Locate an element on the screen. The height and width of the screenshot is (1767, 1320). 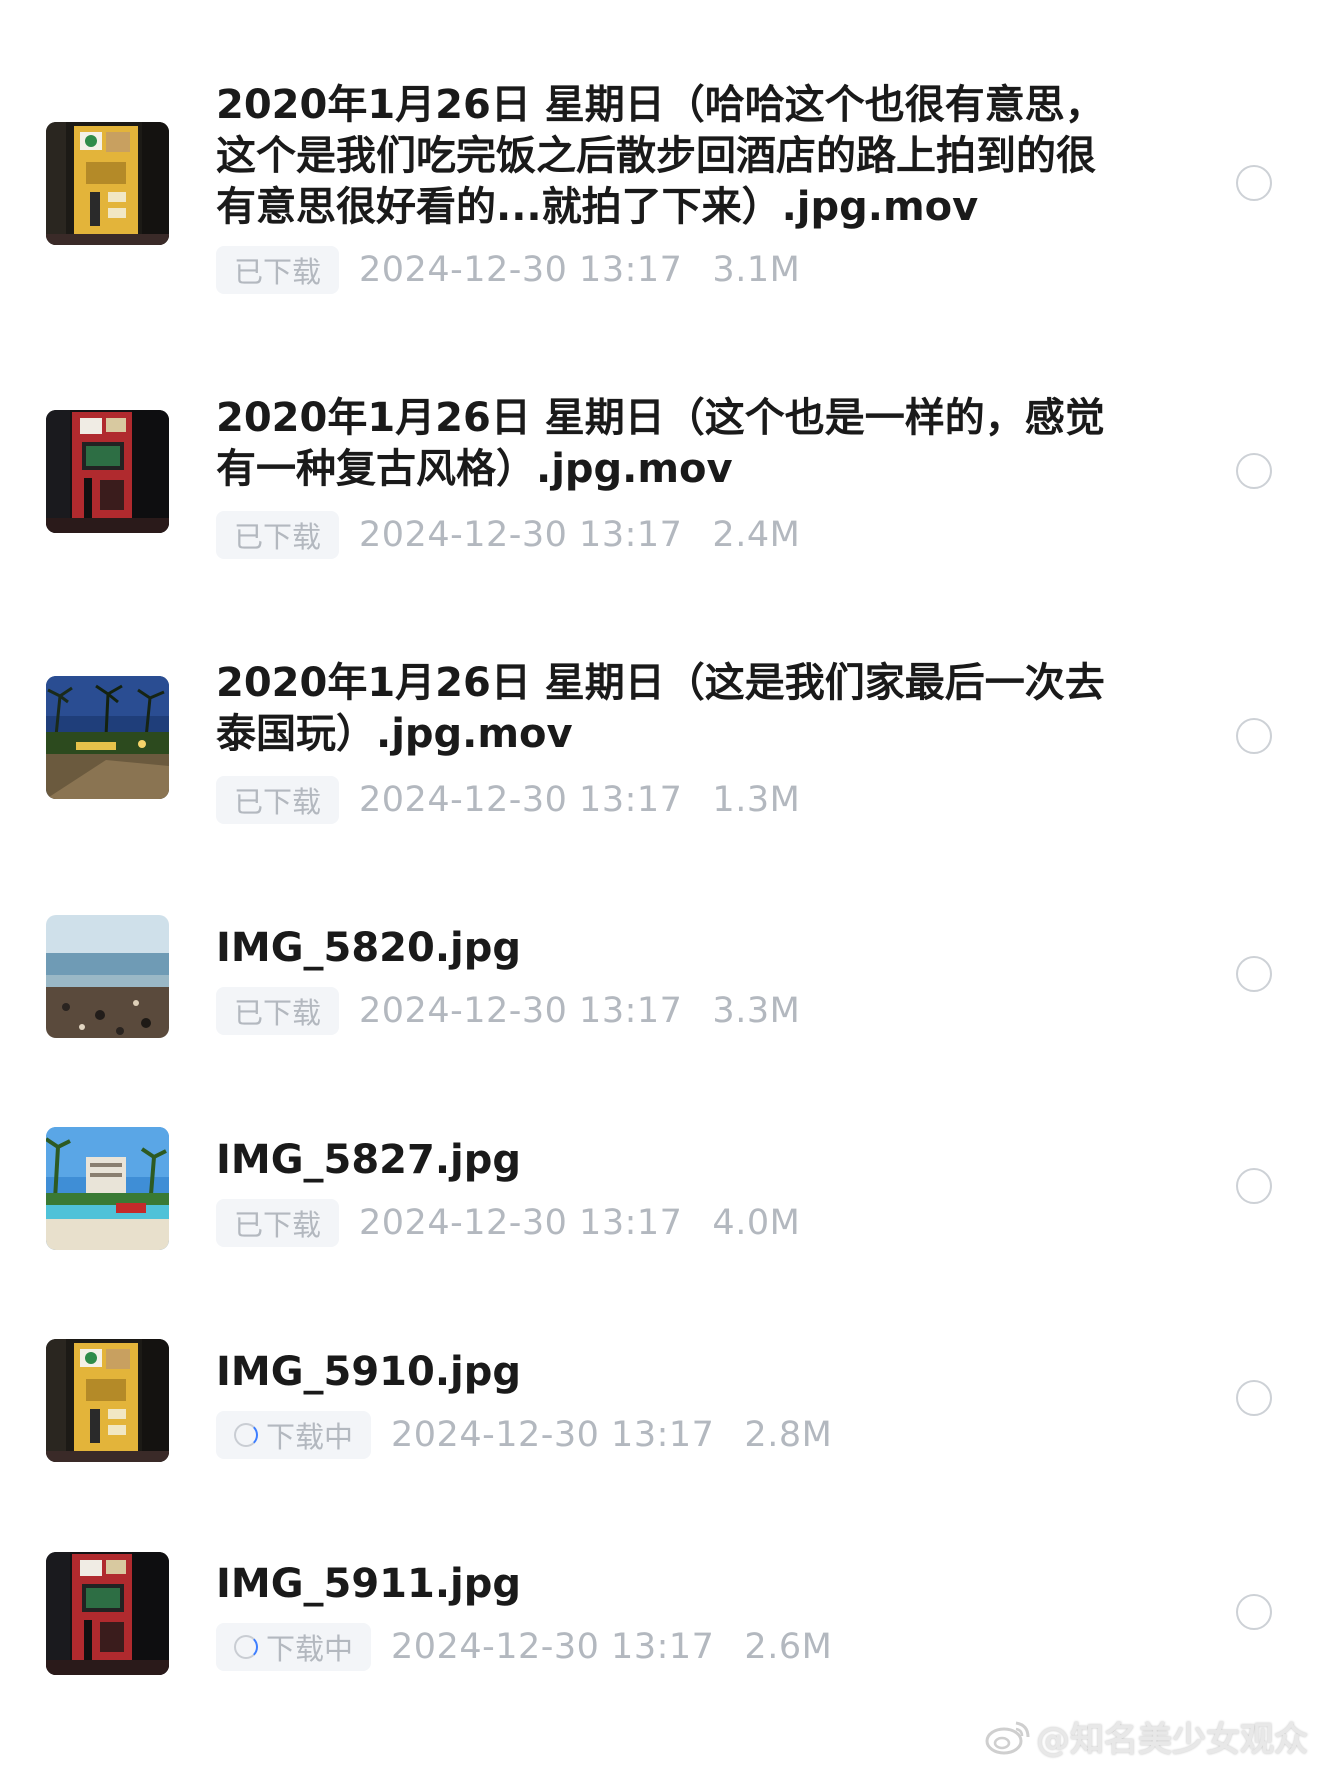
file-meta: 已下载 2024-12-30 13:17 1.3M is located at coordinates (508, 800).